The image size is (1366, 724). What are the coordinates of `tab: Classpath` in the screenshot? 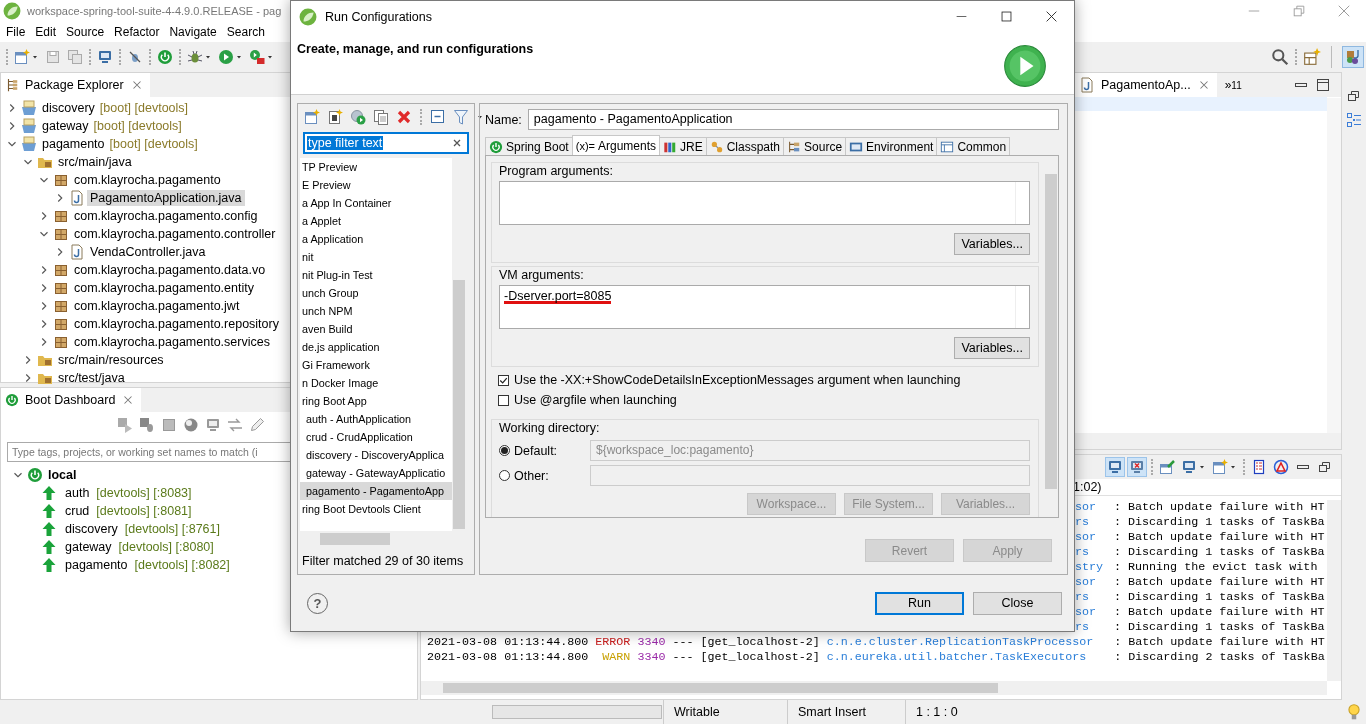 It's located at (745, 146).